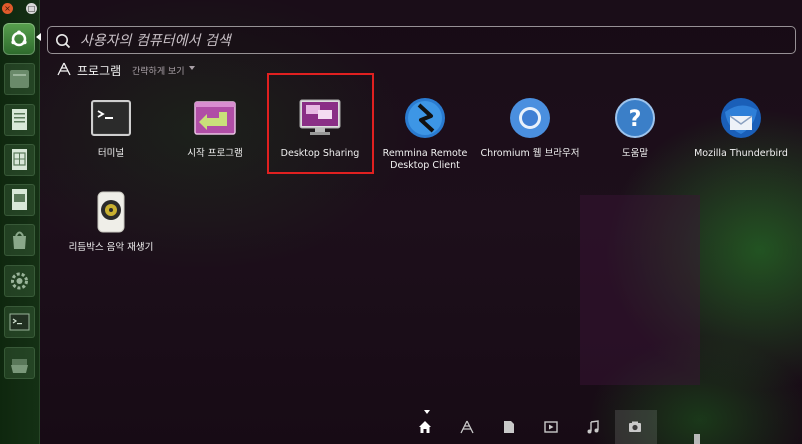 This screenshot has width=802, height=444. I want to click on launcher-calc, so click(19, 160).